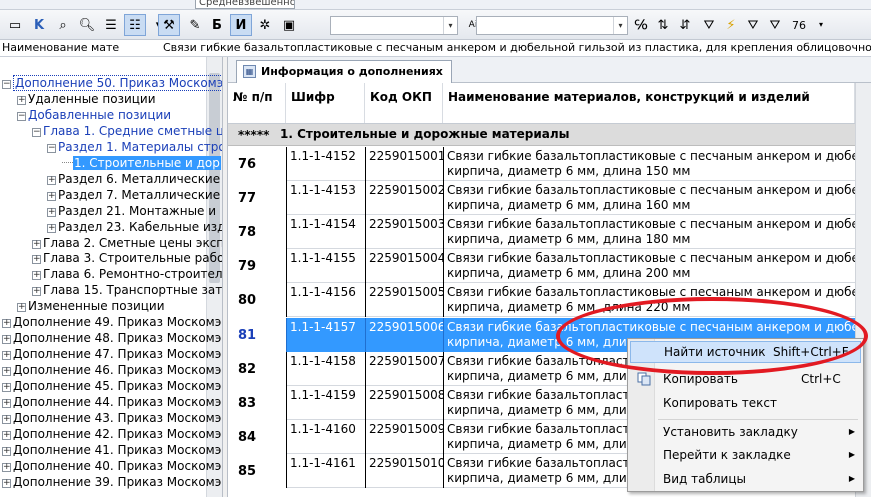 The image size is (871, 497). What do you see at coordinates (404, 198) in the screenshot?
I see `cell-okp: 2259015002` at bounding box center [404, 198].